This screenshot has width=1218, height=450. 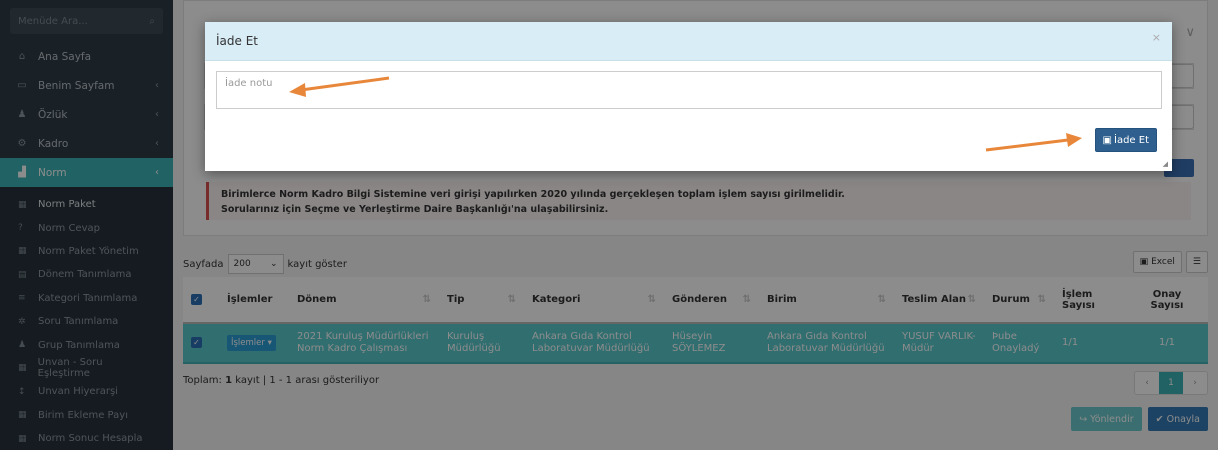 I want to click on close-icon: ×, so click(x=1156, y=37).